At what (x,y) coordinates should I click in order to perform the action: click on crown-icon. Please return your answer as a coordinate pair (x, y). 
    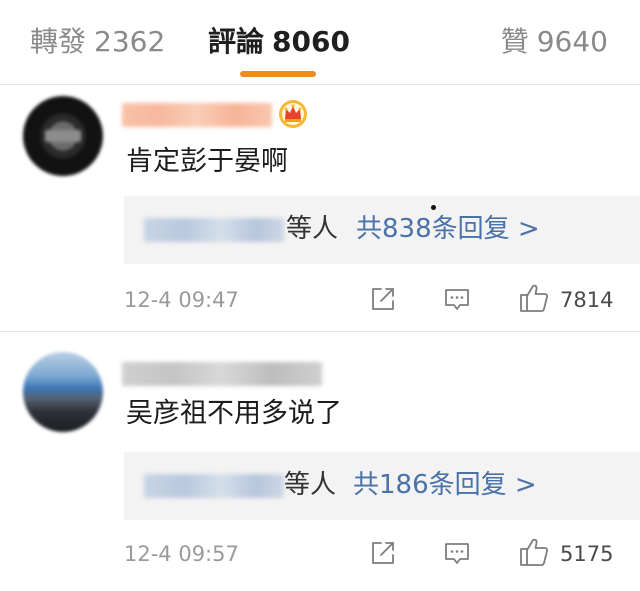
    Looking at the image, I should click on (293, 114).